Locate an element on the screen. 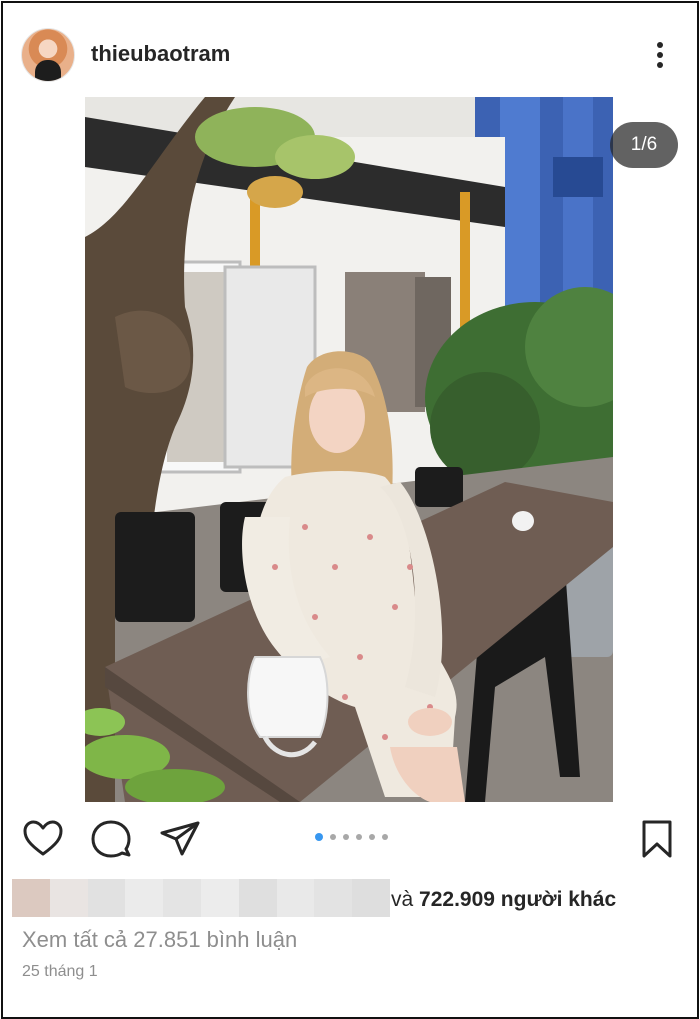 This screenshot has height=1019, width=700. view-comments-link: Xem tất cả 27.851 bình luận is located at coordinates (159, 940).